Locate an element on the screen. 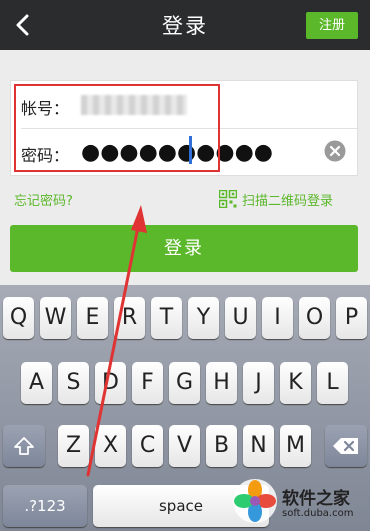 The width and height of the screenshot is (370, 531). watermark-name: 软件之家 is located at coordinates (316, 499).